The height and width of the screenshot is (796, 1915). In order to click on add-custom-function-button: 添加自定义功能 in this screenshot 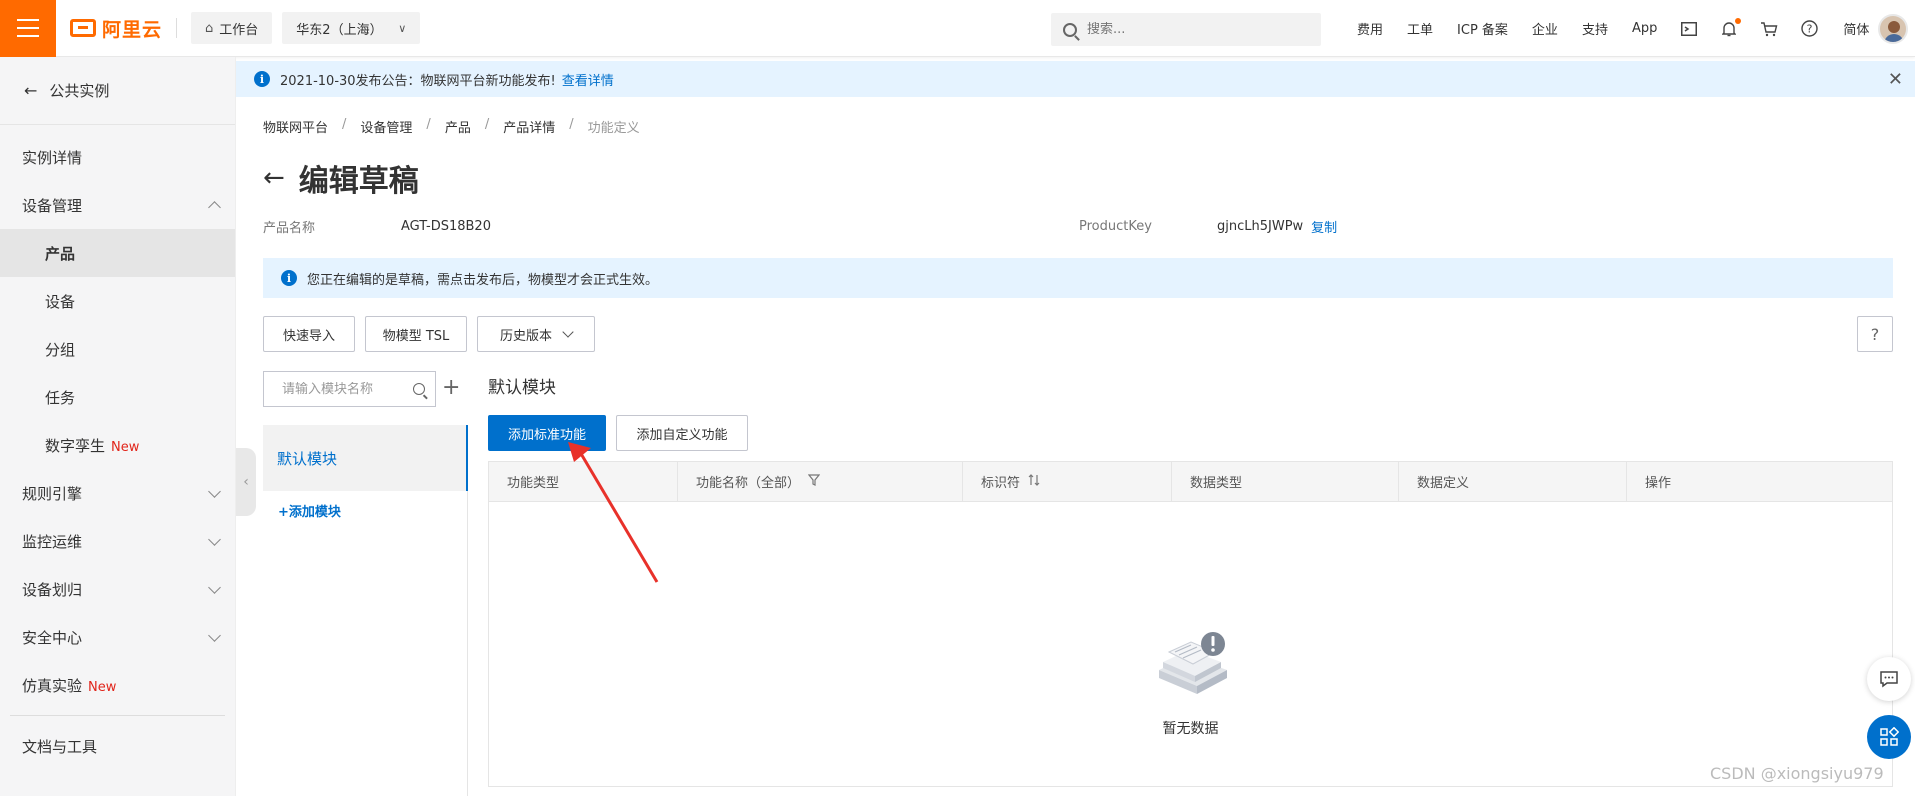, I will do `click(682, 433)`.